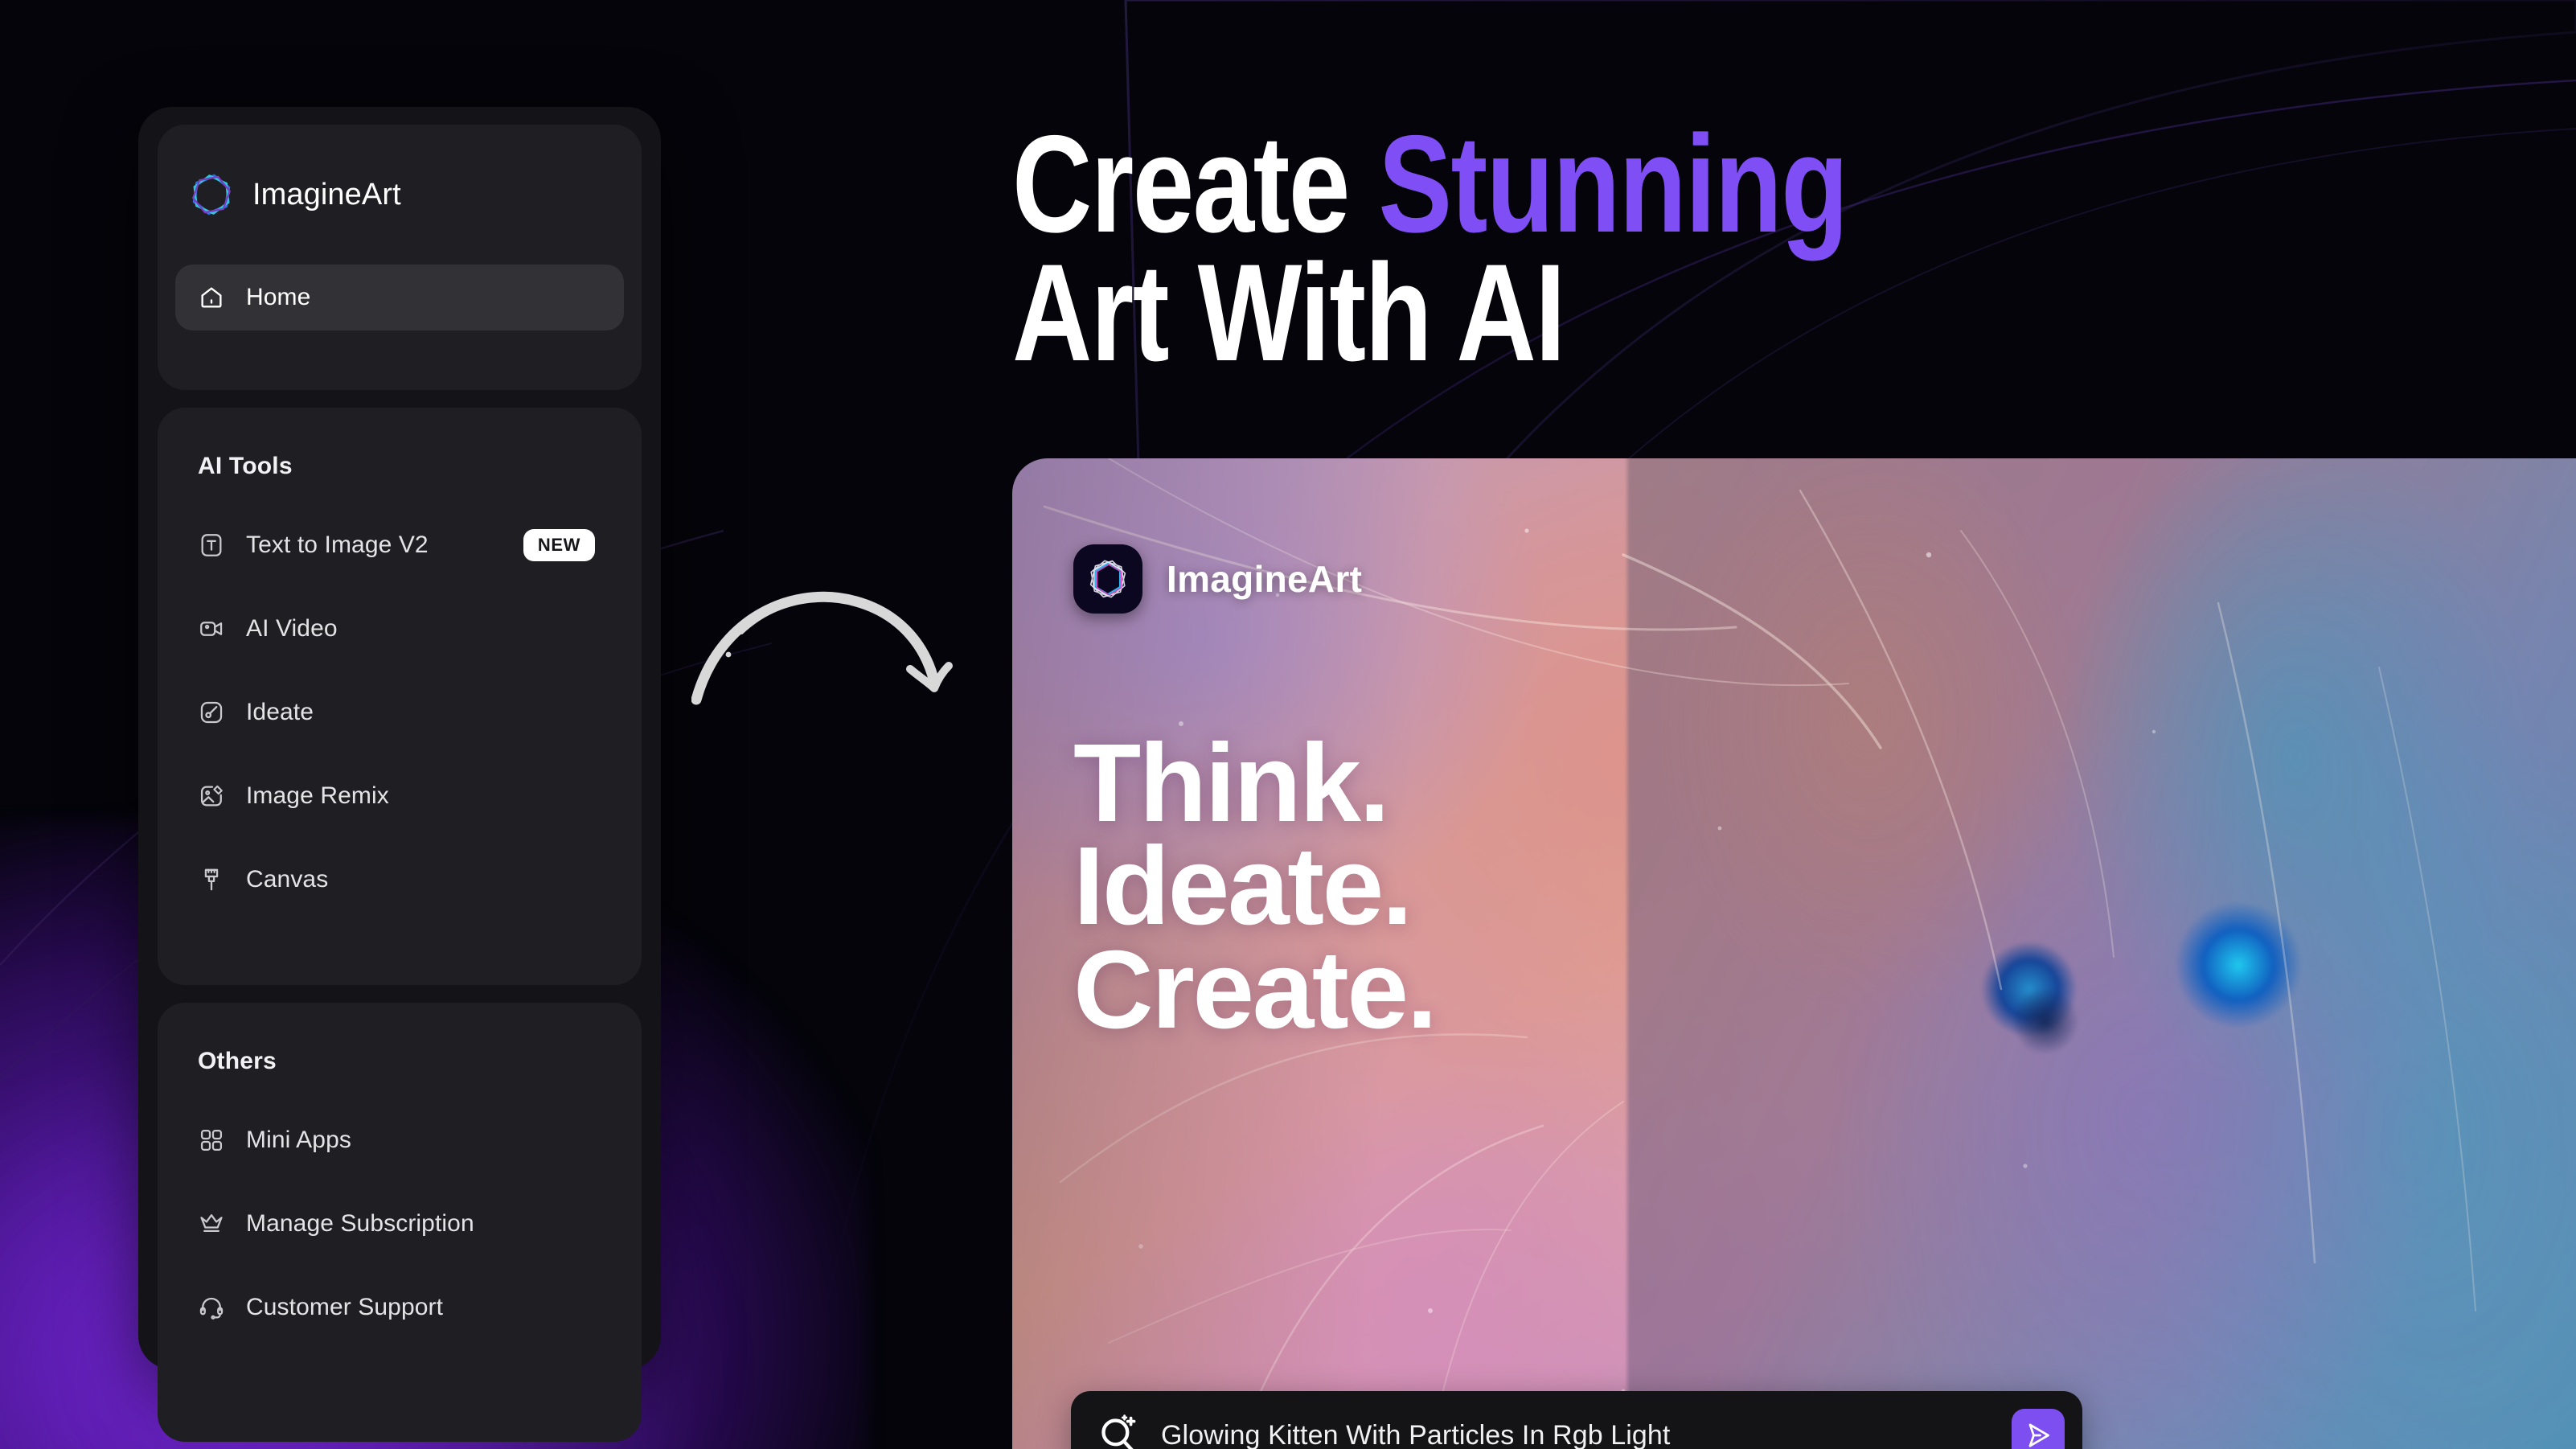 The height and width of the screenshot is (1449, 2576). Describe the element at coordinates (1265, 579) in the screenshot. I see `banner-brand-name: ImagineArt` at that location.